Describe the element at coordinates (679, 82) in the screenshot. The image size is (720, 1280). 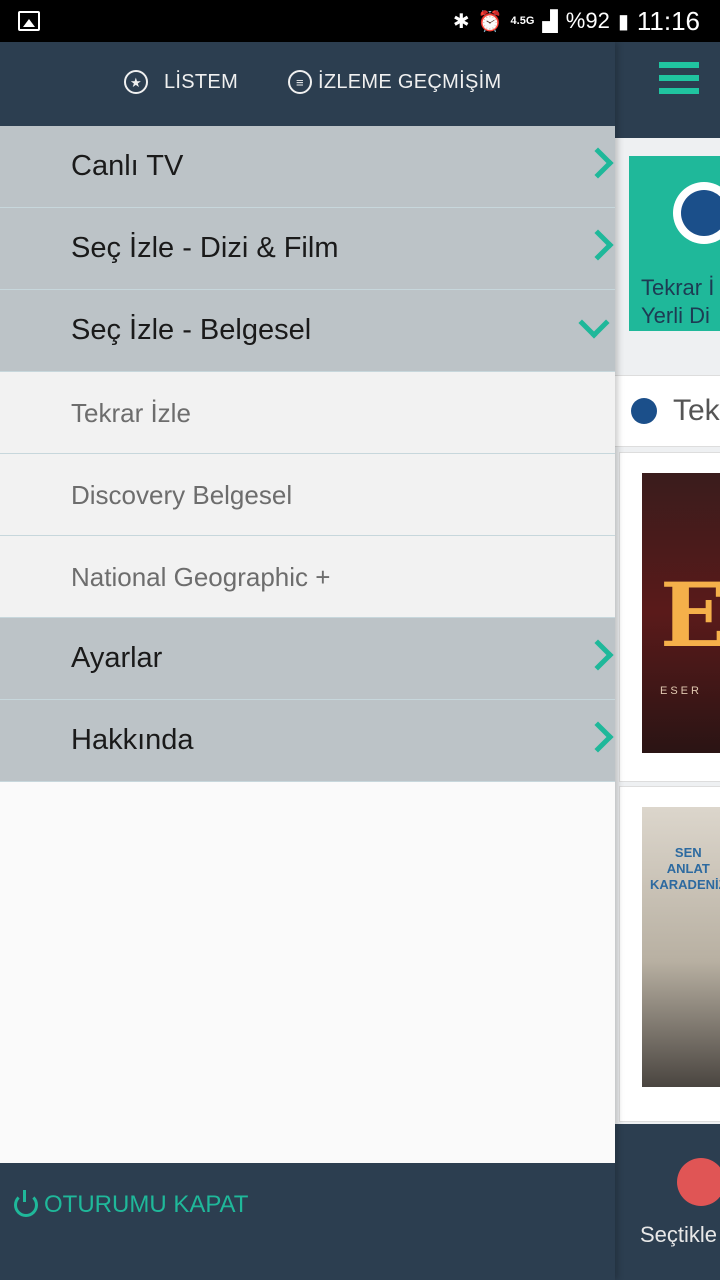
I see `hamburger-menu-icon` at that location.